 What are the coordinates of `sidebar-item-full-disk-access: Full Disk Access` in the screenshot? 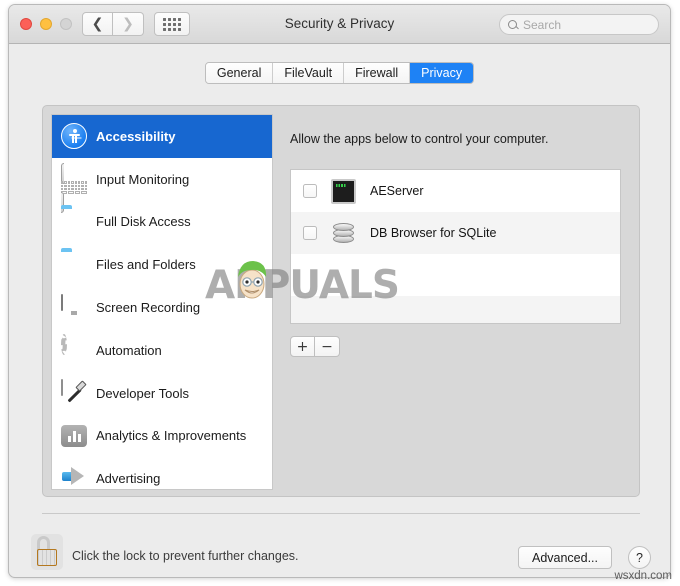 It's located at (162, 222).